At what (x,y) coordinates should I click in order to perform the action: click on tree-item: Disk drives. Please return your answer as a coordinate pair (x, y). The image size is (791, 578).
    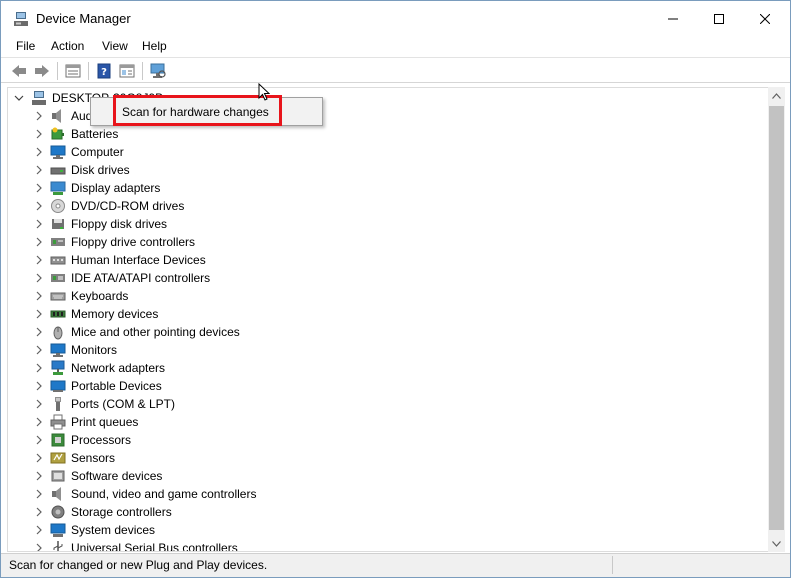
    Looking at the image, I should click on (388, 170).